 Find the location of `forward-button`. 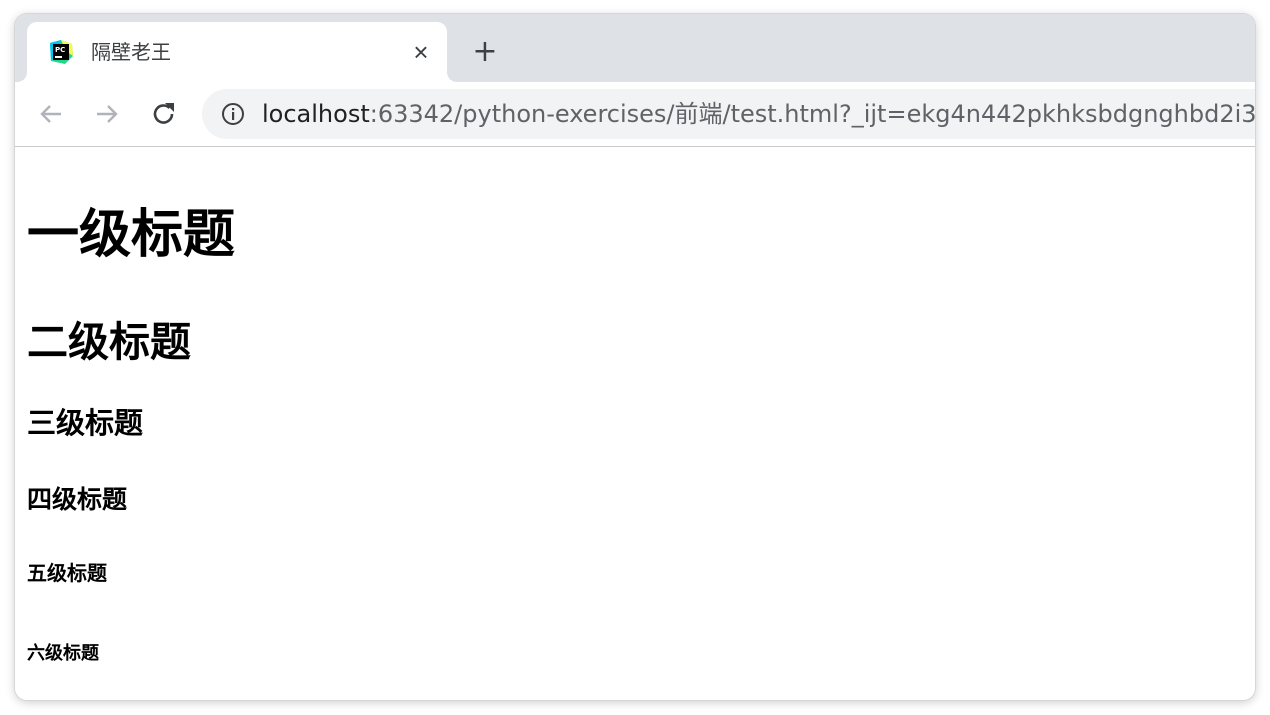

forward-button is located at coordinates (107, 114).